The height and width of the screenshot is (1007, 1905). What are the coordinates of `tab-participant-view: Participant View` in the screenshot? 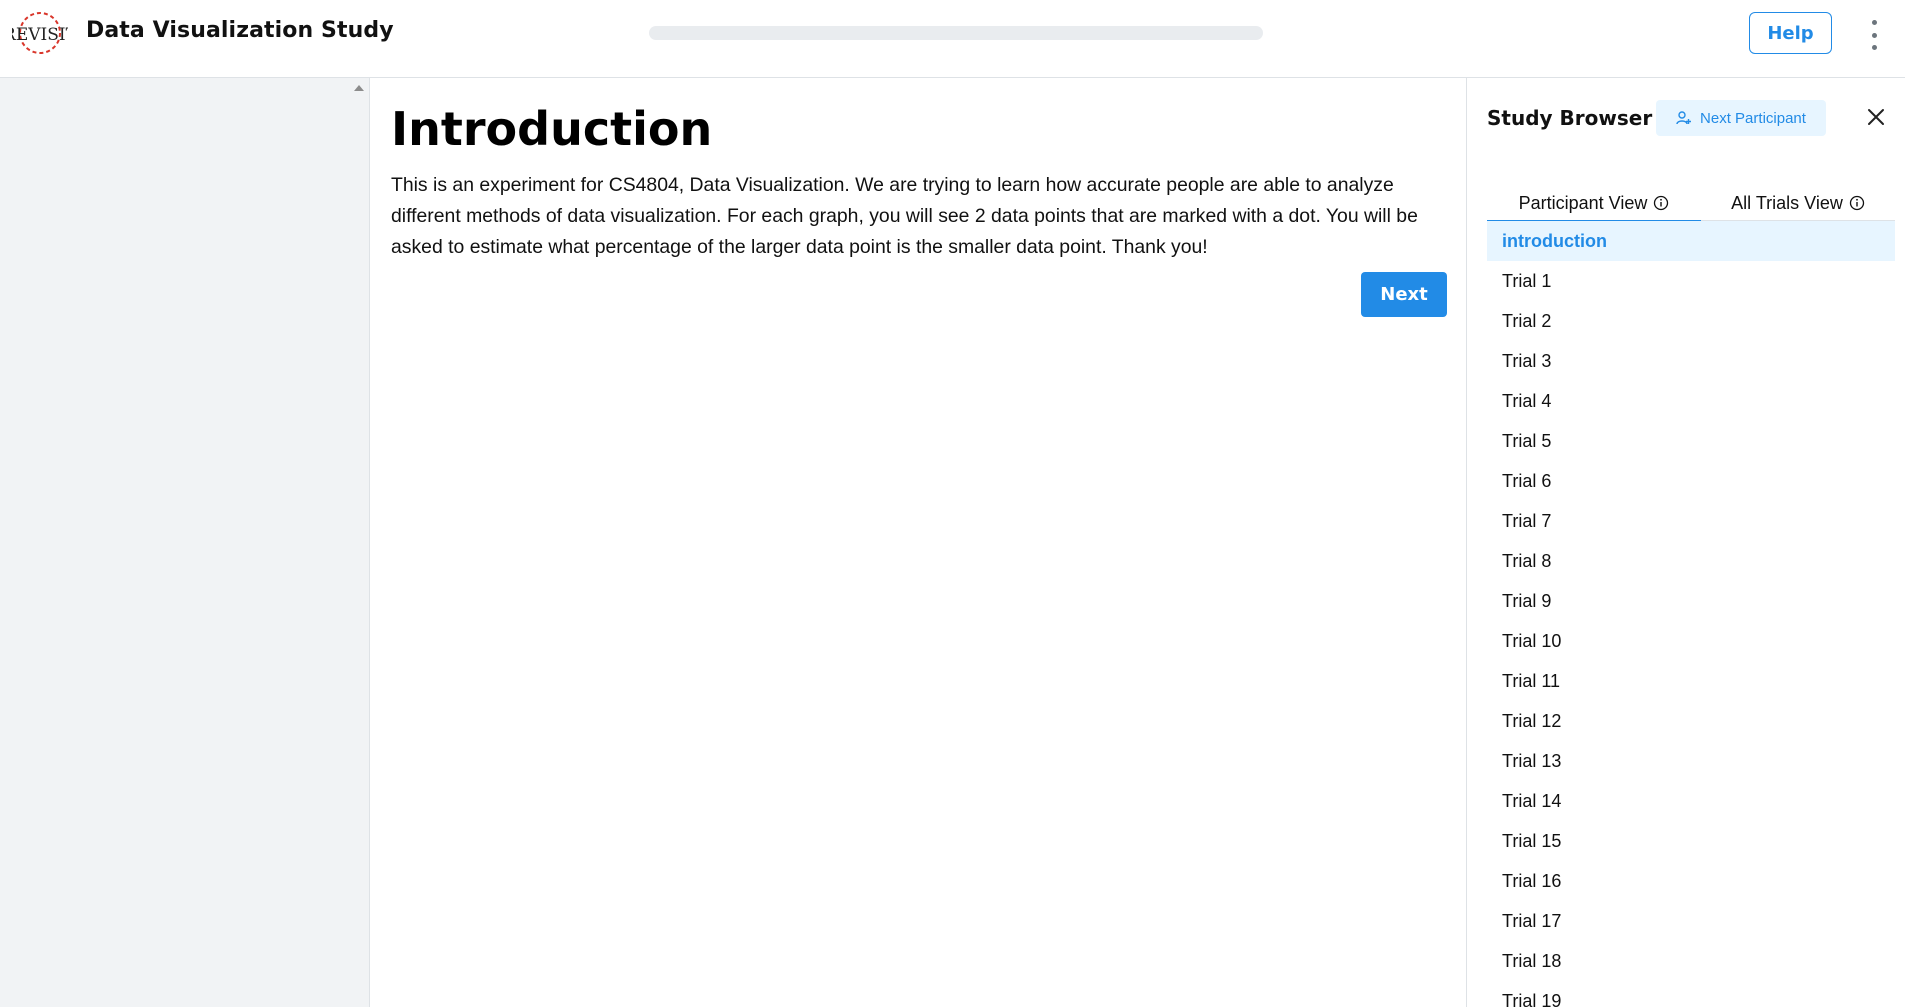 It's located at (1594, 204).